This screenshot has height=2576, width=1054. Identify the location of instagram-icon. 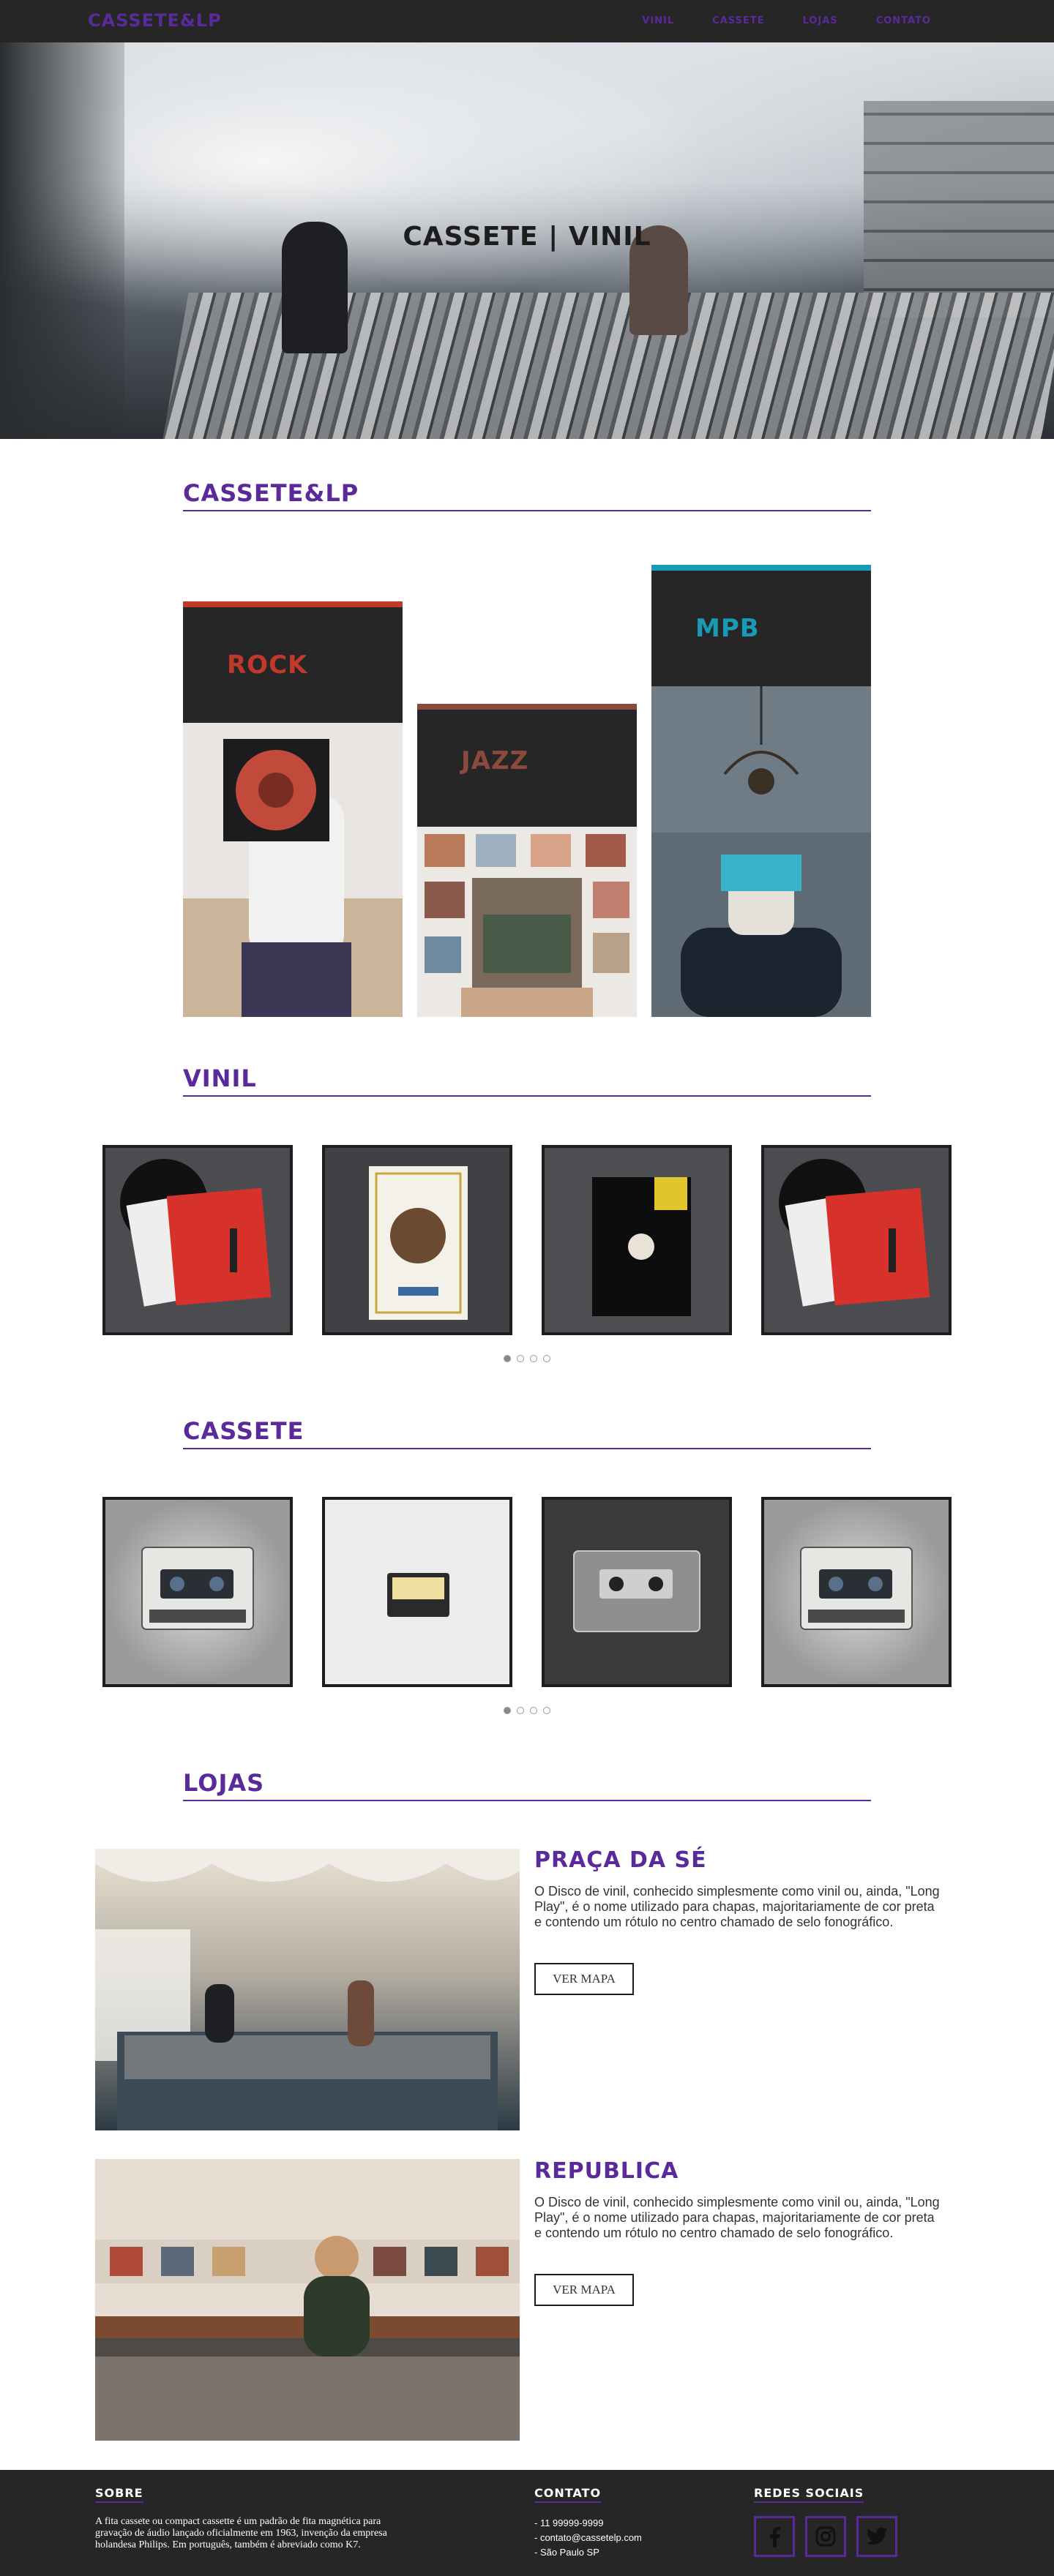
(825, 2537).